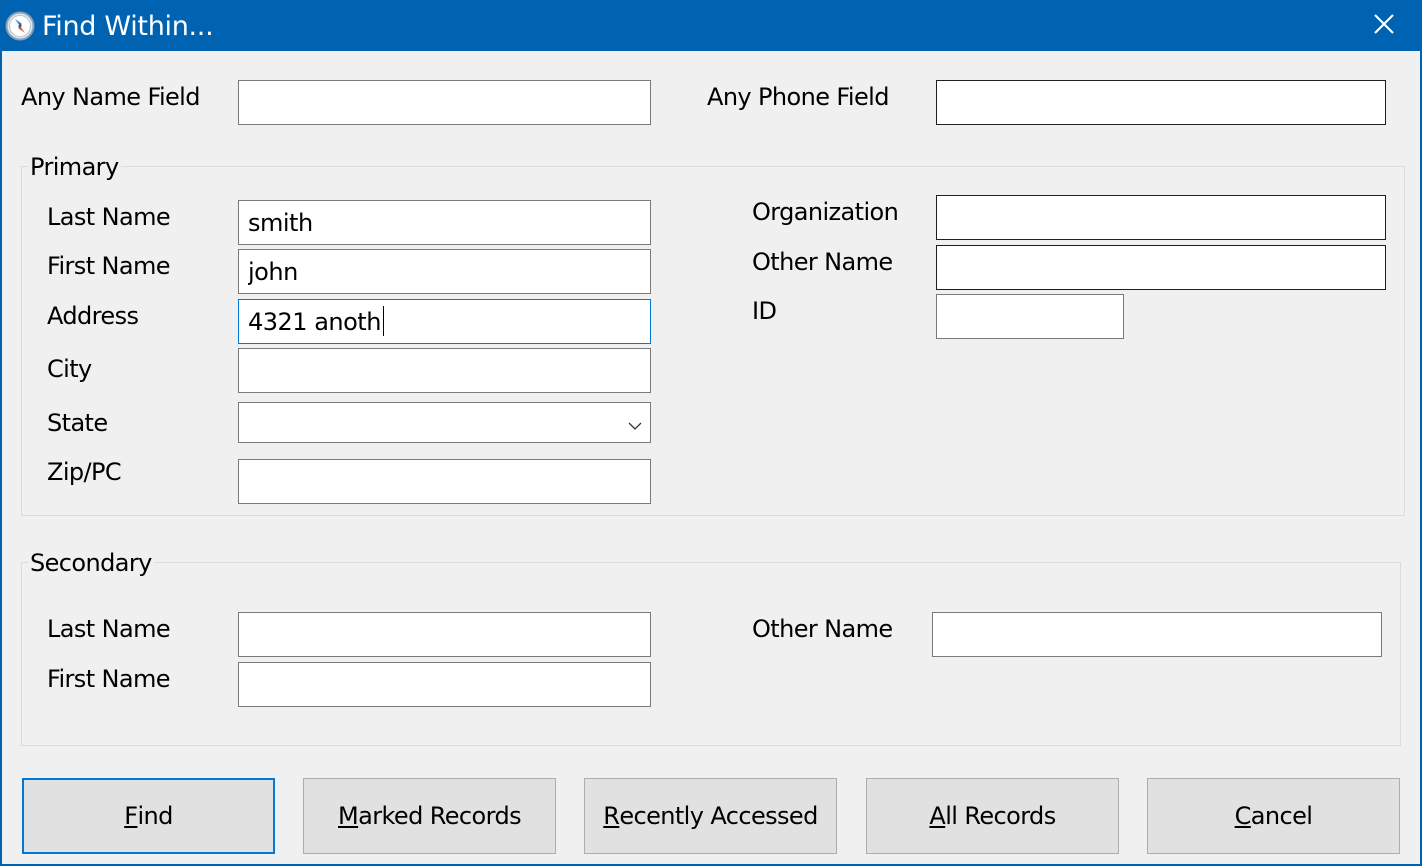 This screenshot has height=866, width=1422. I want to click on primary-organization-input, so click(1161, 217).